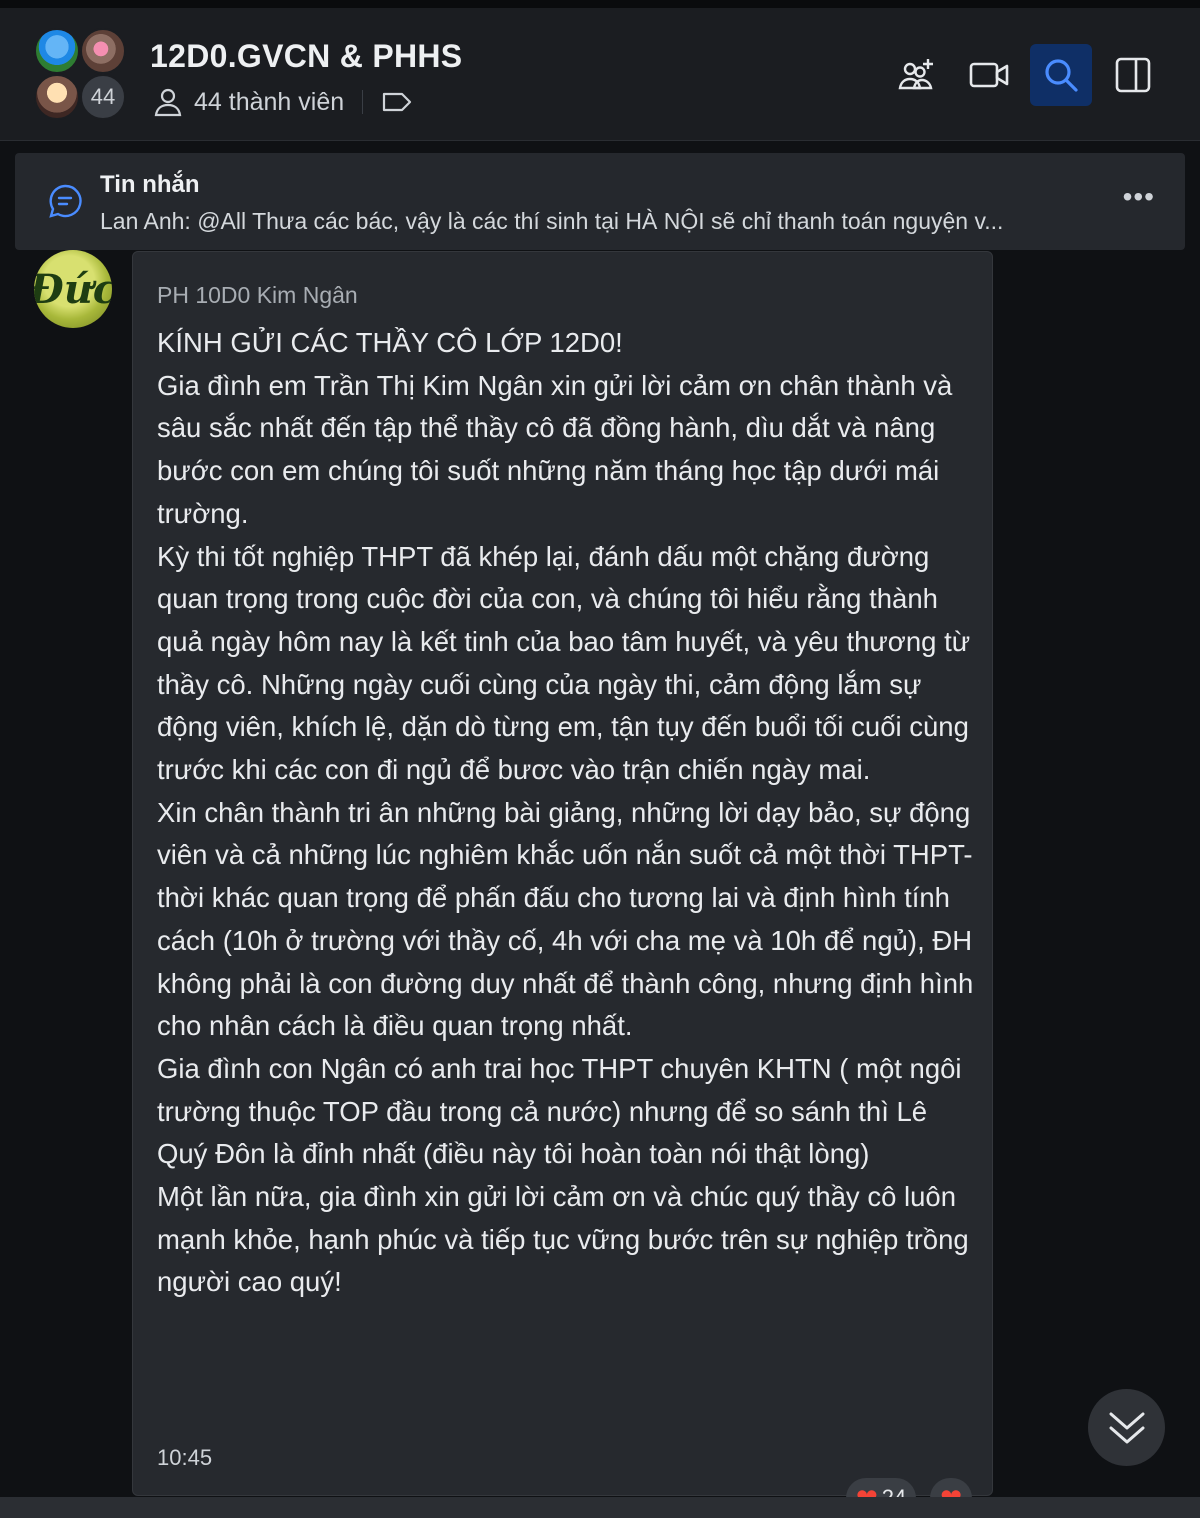  What do you see at coordinates (150, 184) in the screenshot?
I see `pinned-title: Tin nhắn` at bounding box center [150, 184].